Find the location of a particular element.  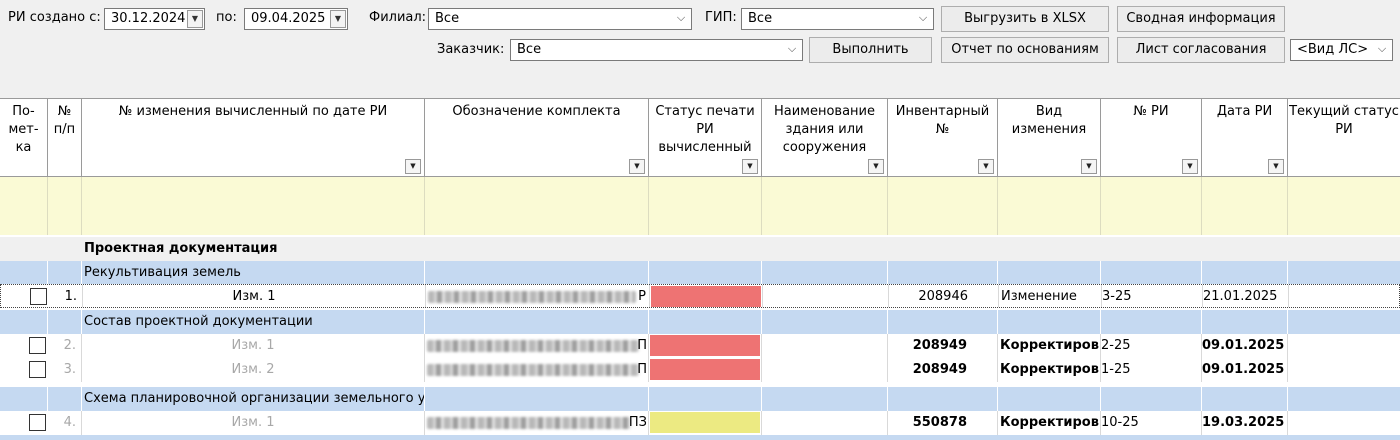

col-header-print-status: Статус печати РИ вычисленный ▼ is located at coordinates (705, 137).